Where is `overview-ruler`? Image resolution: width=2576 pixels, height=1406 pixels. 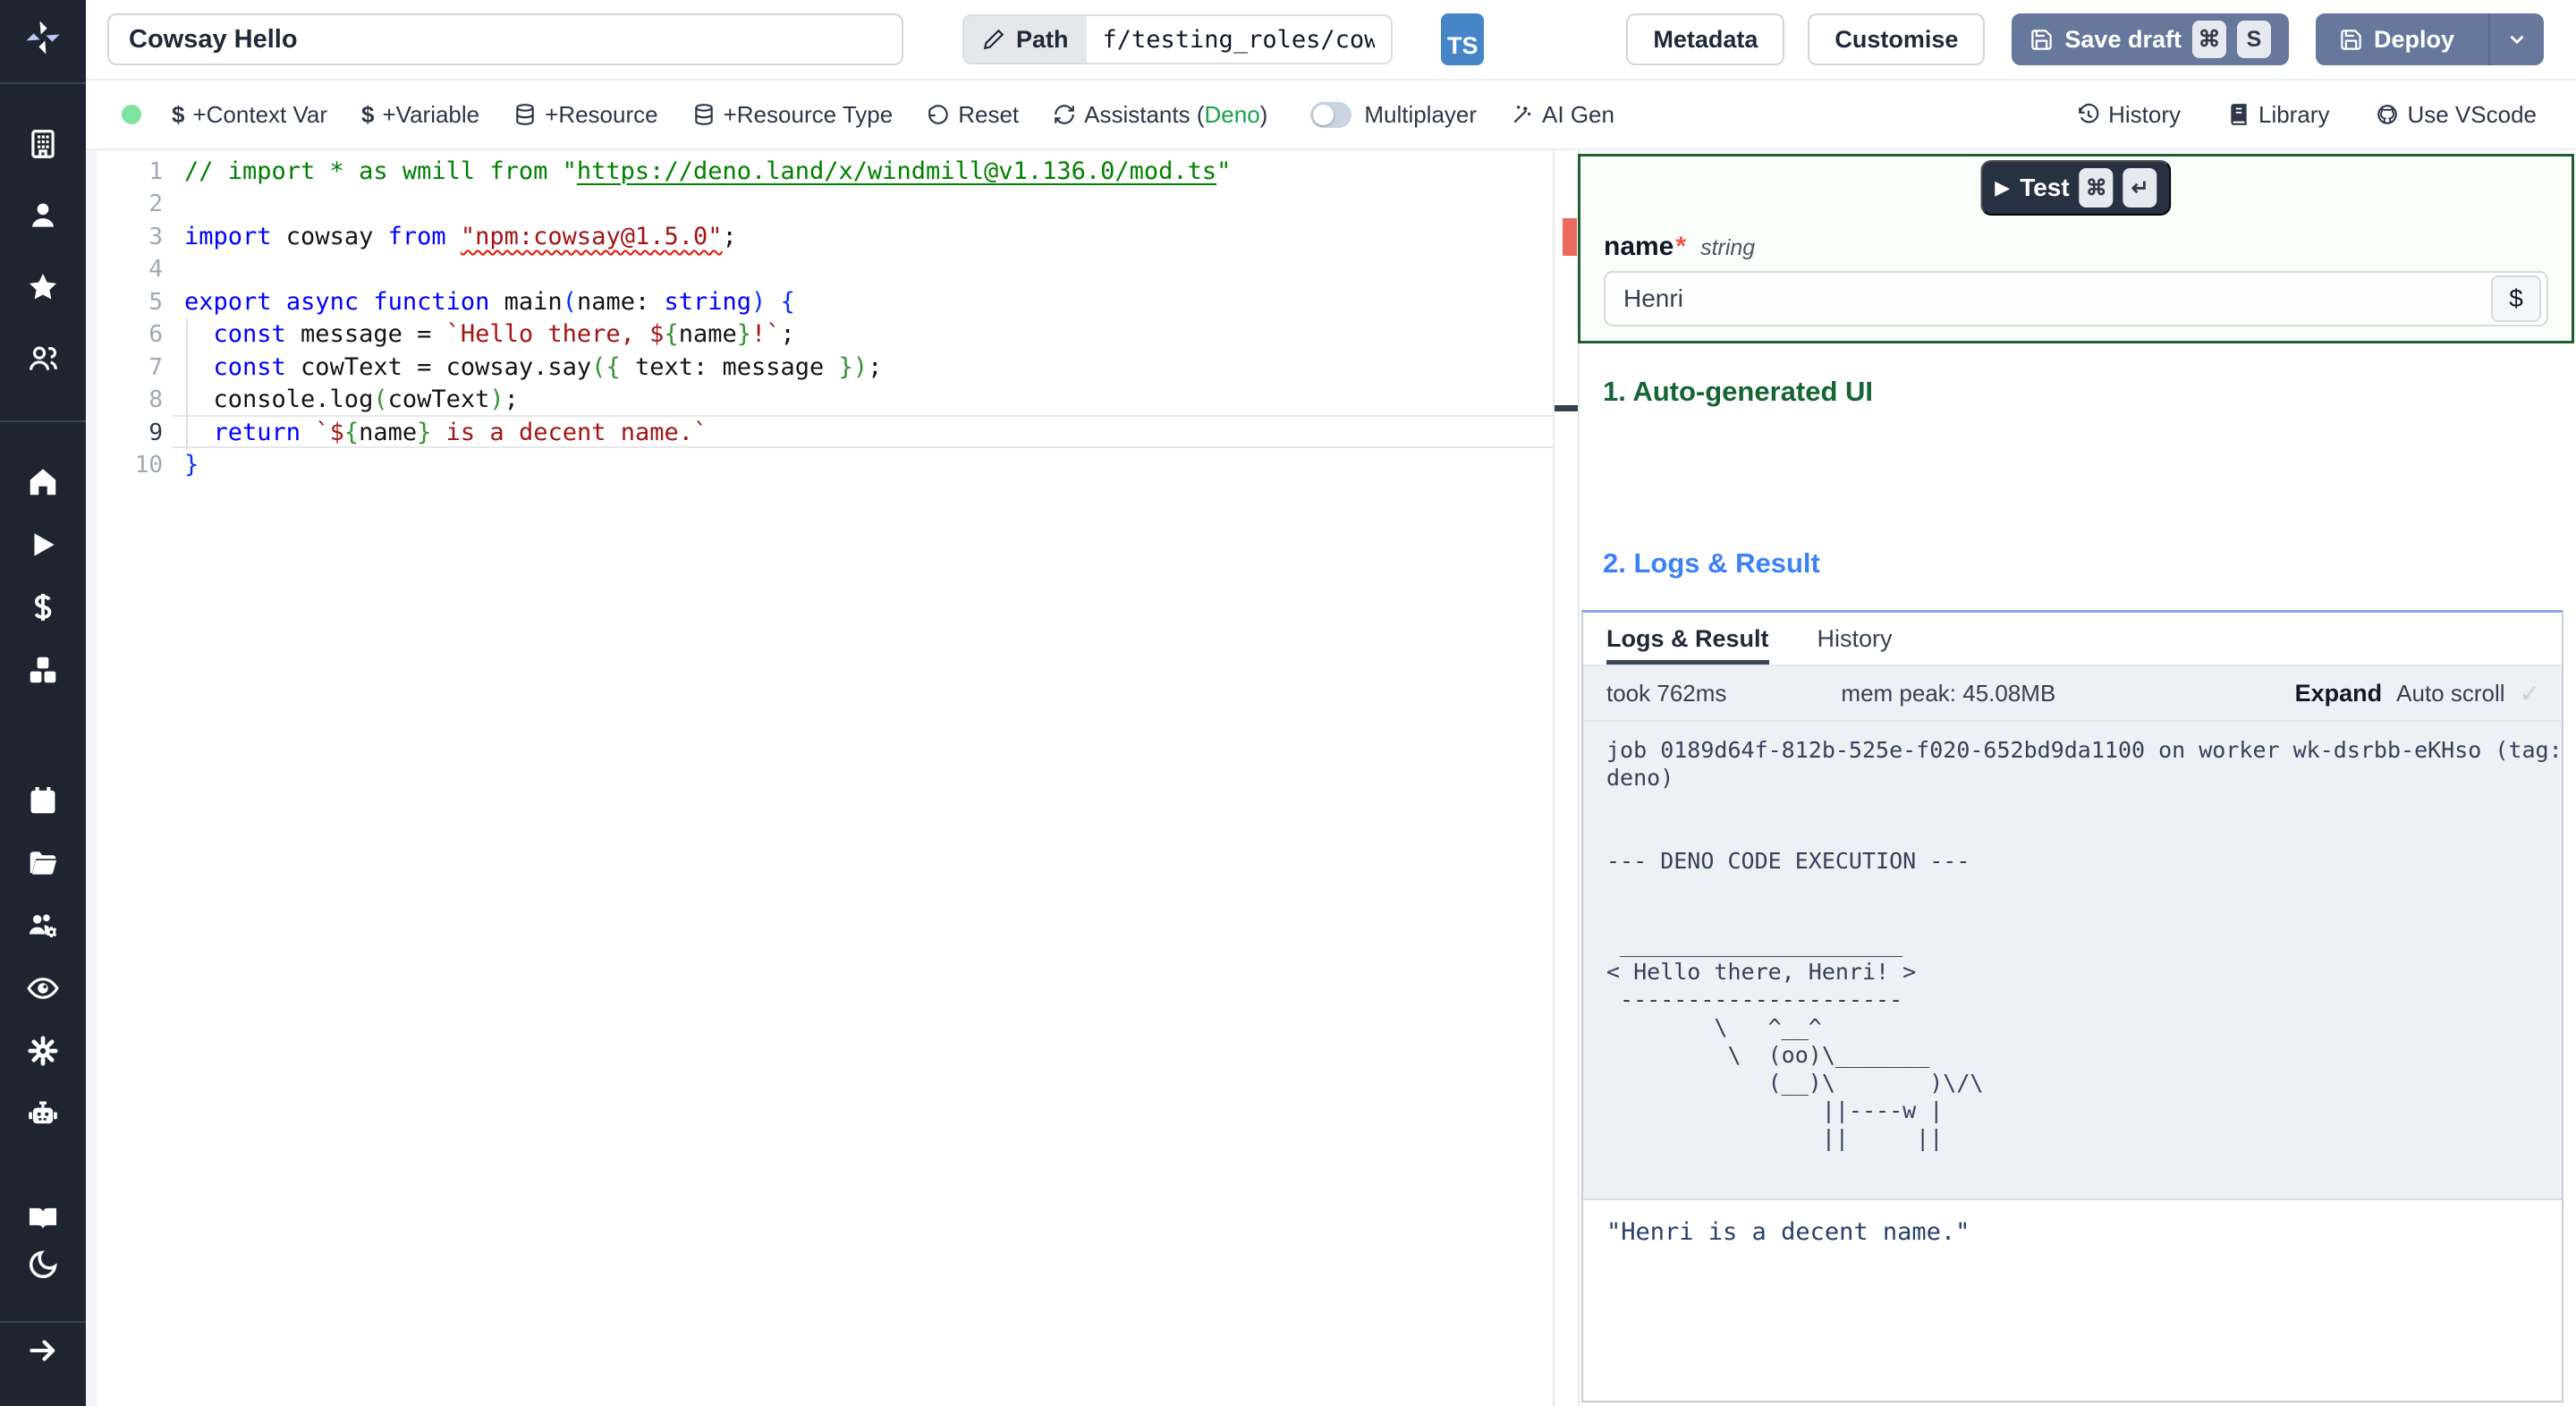 overview-ruler is located at coordinates (1565, 778).